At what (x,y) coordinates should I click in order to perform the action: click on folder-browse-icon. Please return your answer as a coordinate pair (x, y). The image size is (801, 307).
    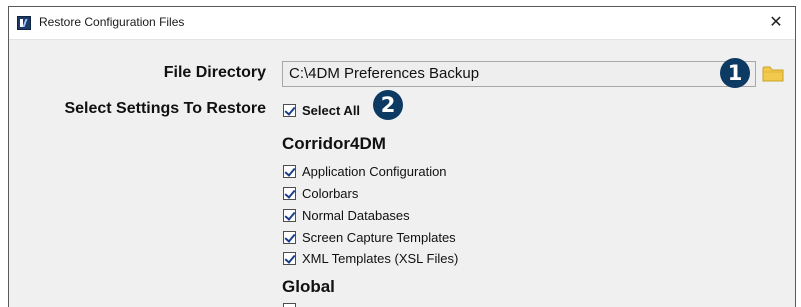
    Looking at the image, I should click on (773, 73).